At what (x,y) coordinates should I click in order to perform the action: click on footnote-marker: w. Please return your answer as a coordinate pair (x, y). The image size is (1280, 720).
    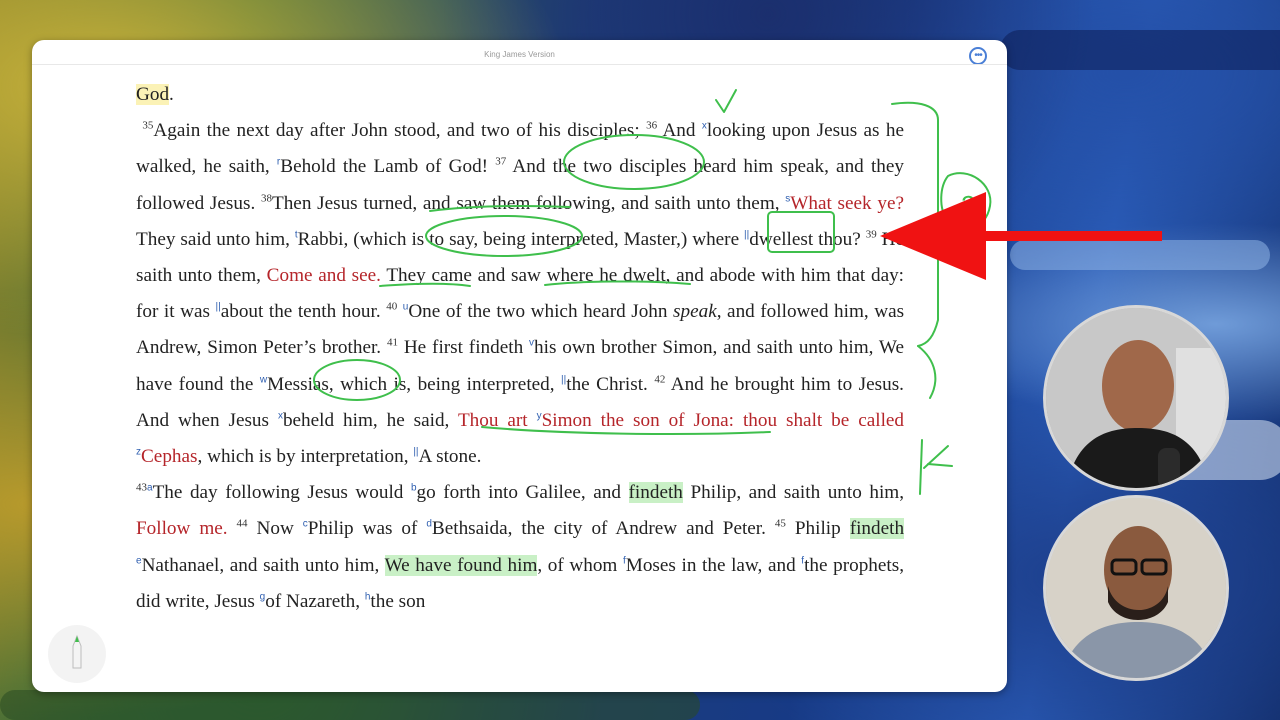
    Looking at the image, I should click on (263, 379).